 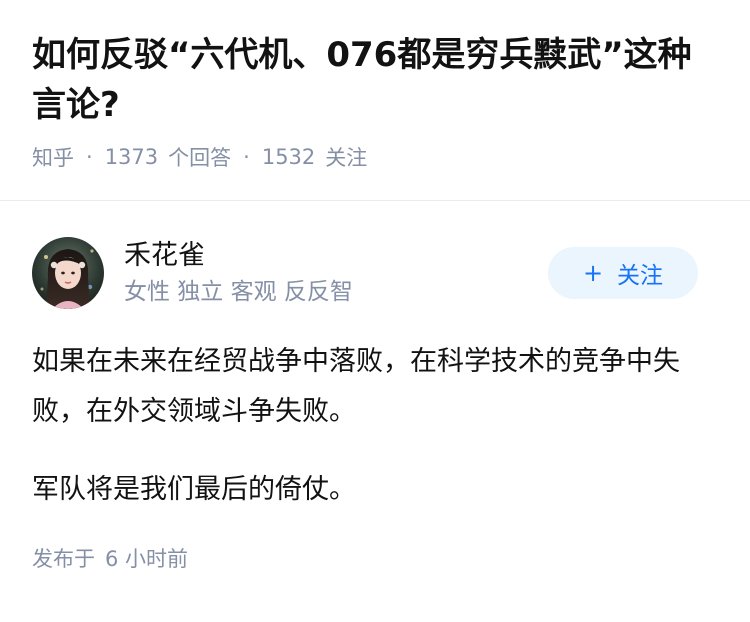 I want to click on posted-label: 发布于, so click(x=63, y=559).